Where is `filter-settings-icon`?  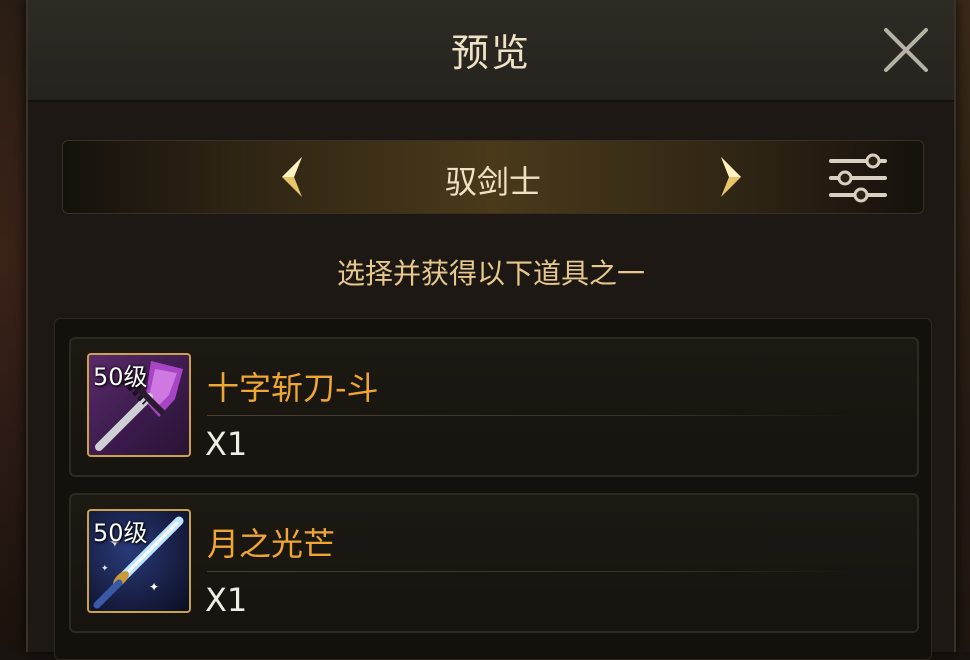 filter-settings-icon is located at coordinates (858, 178).